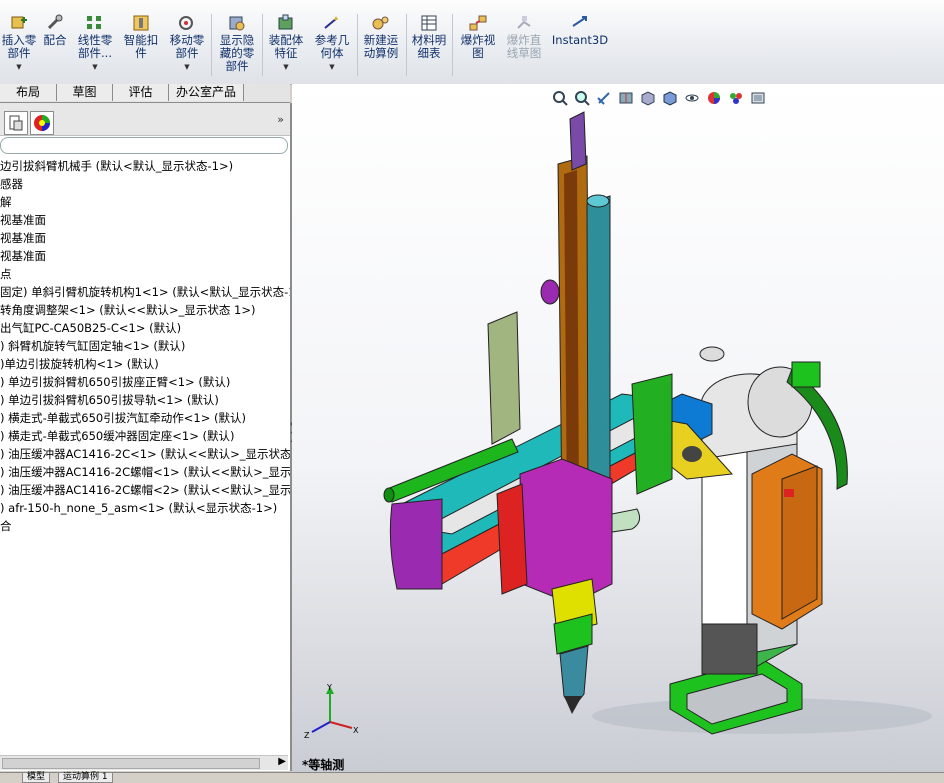 Image resolution: width=944 pixels, height=783 pixels. I want to click on panel-tabs: », so click(145, 119).